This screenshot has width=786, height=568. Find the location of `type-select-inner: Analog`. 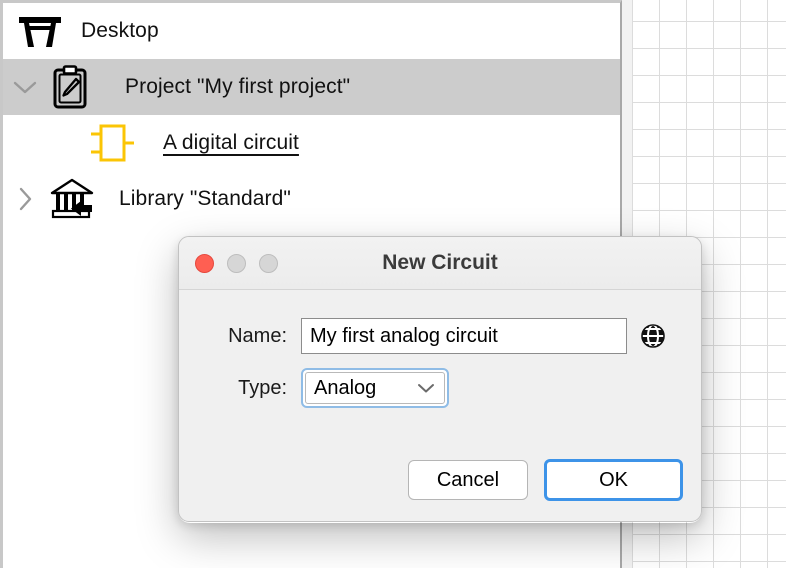

type-select-inner: Analog is located at coordinates (375, 388).